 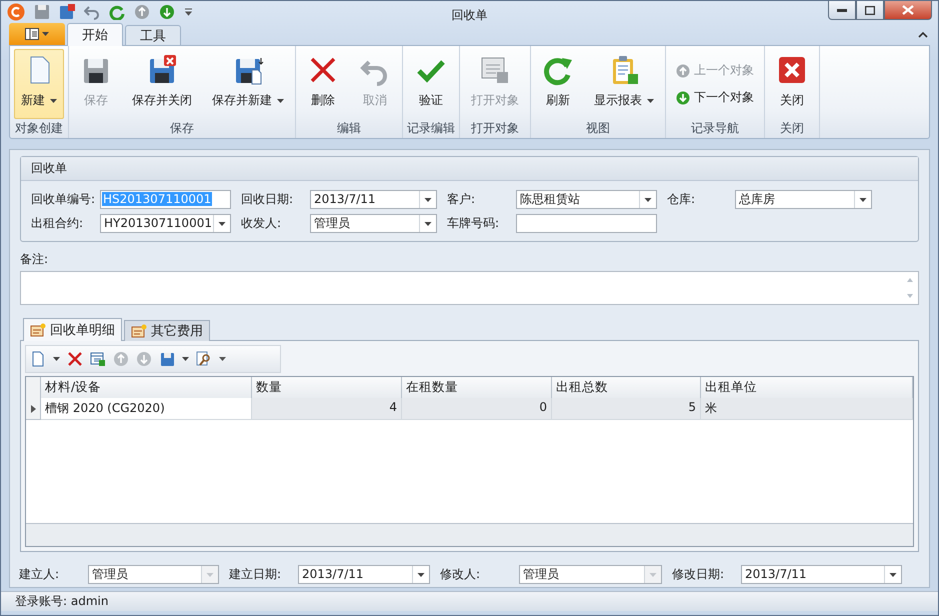 What do you see at coordinates (792, 84) in the screenshot?
I see `ribbon-button: 关闭` at bounding box center [792, 84].